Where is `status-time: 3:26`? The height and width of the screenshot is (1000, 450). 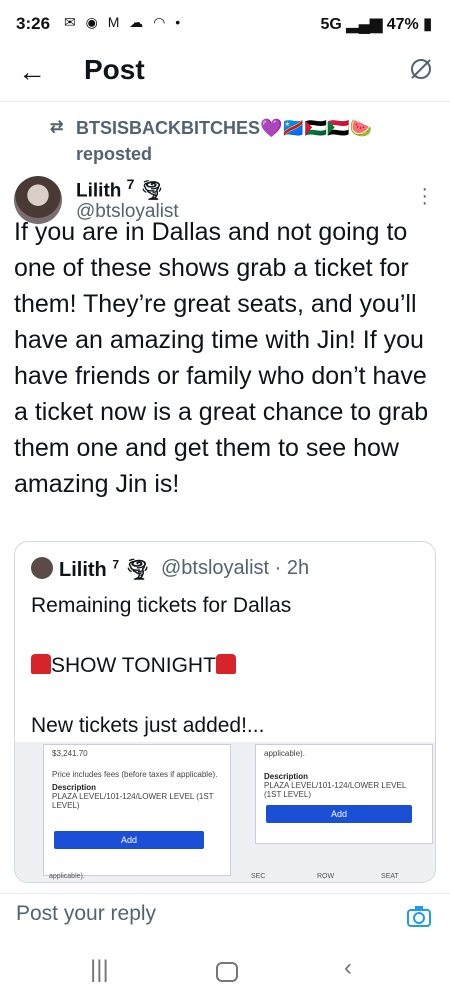
status-time: 3:26 is located at coordinates (33, 23).